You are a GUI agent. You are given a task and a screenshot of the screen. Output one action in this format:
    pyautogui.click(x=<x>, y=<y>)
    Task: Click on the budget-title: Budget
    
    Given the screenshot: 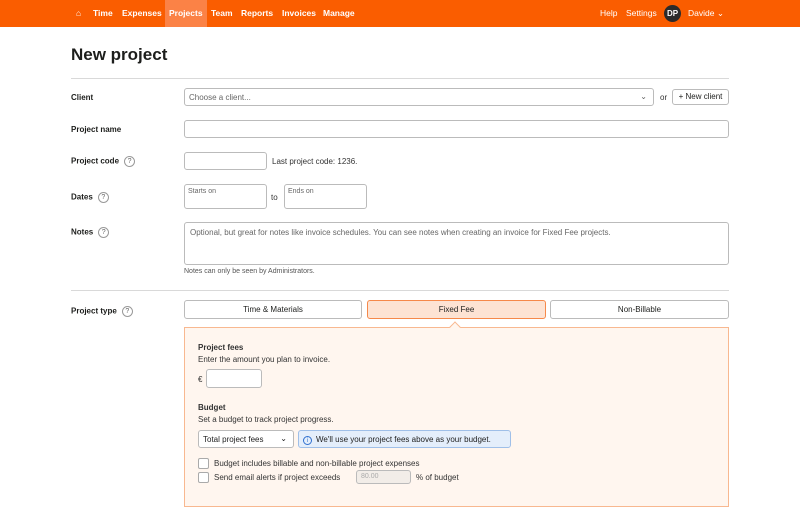 What is the action you would take?
    pyautogui.click(x=212, y=407)
    